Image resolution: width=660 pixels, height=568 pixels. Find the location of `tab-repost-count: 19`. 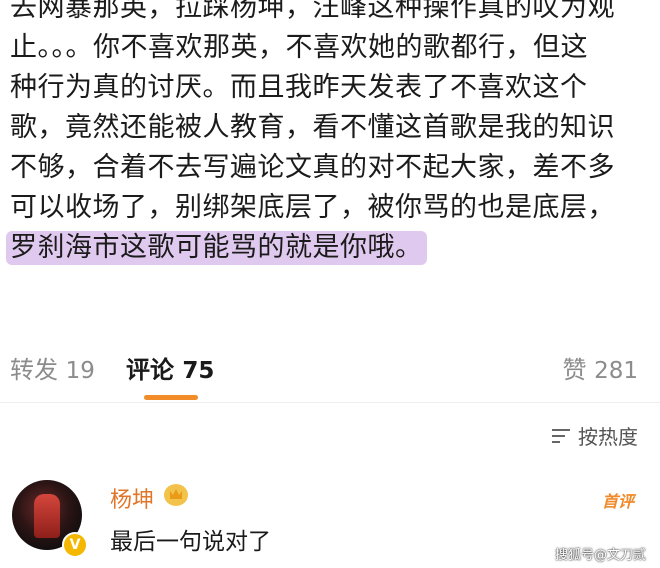

tab-repost-count: 19 is located at coordinates (80, 371).